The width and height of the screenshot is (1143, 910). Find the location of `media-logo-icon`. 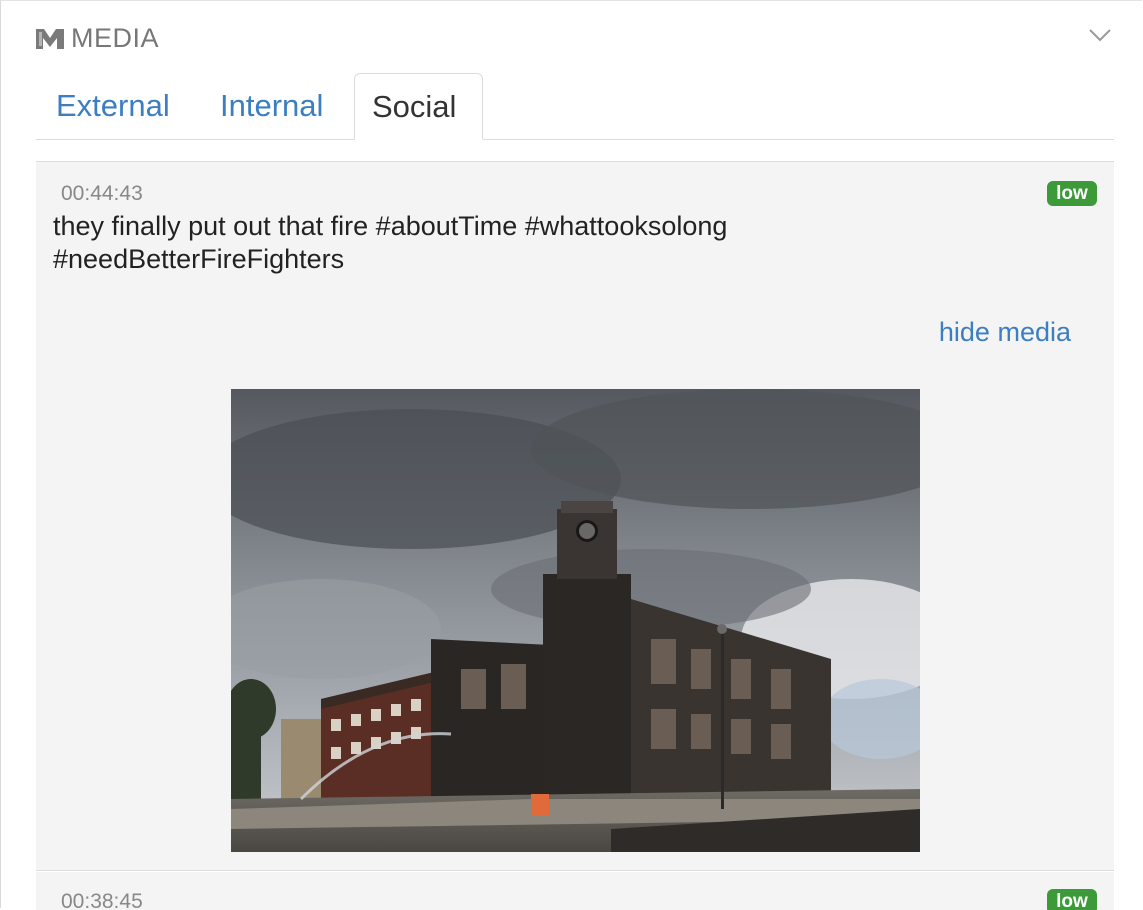

media-logo-icon is located at coordinates (50, 38).